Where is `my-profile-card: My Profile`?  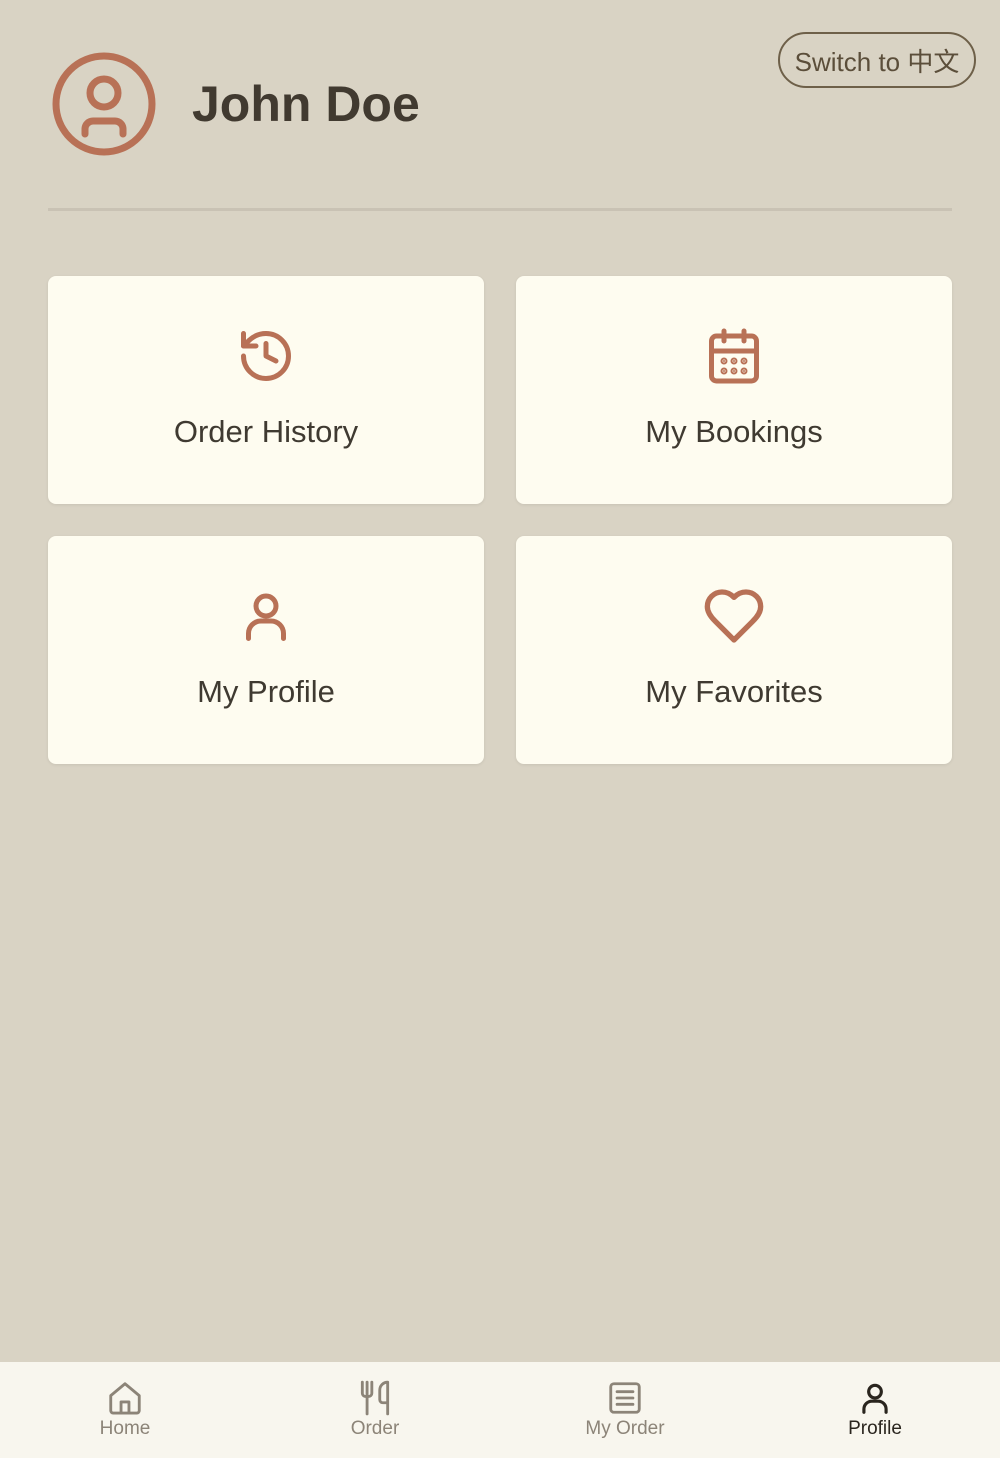
my-profile-card: My Profile is located at coordinates (266, 650).